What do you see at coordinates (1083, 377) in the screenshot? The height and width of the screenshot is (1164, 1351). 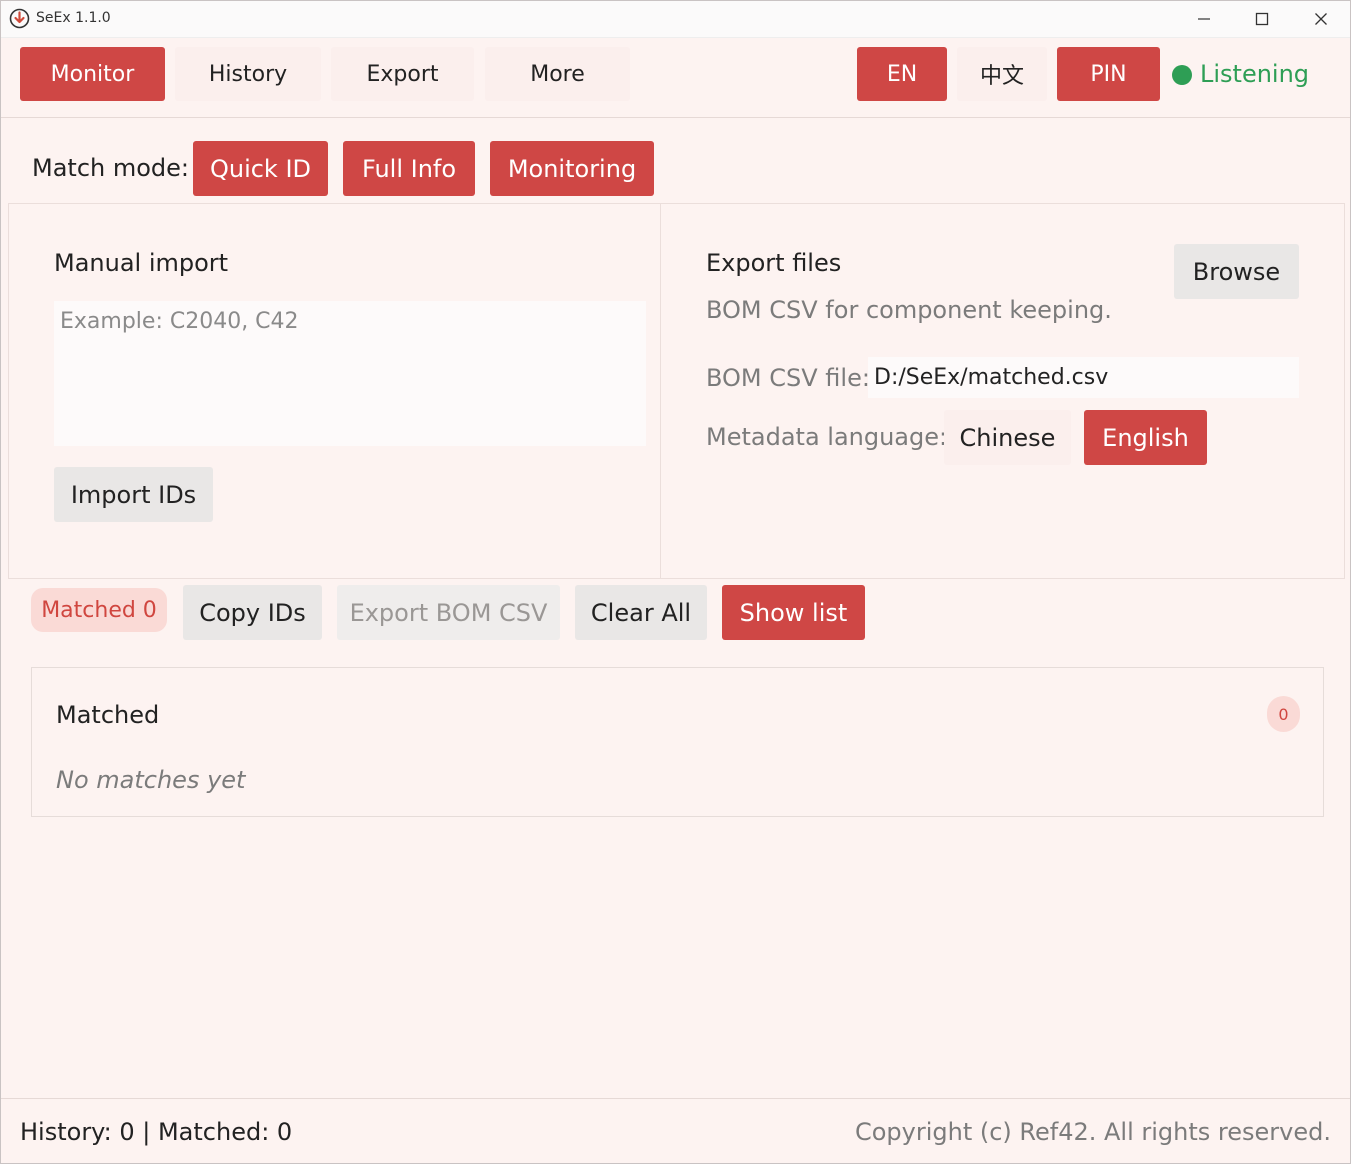 I see `bom-csv-file-field` at bounding box center [1083, 377].